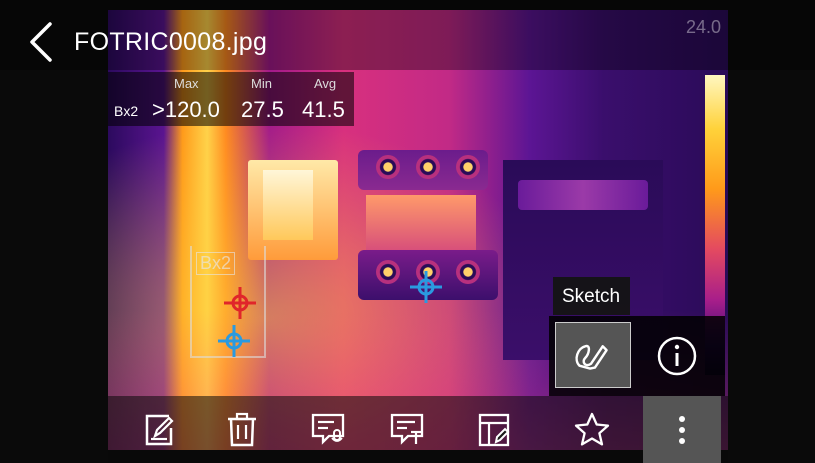 The width and height of the screenshot is (815, 463). What do you see at coordinates (261, 83) in the screenshot?
I see `stats-min-header: Min` at bounding box center [261, 83].